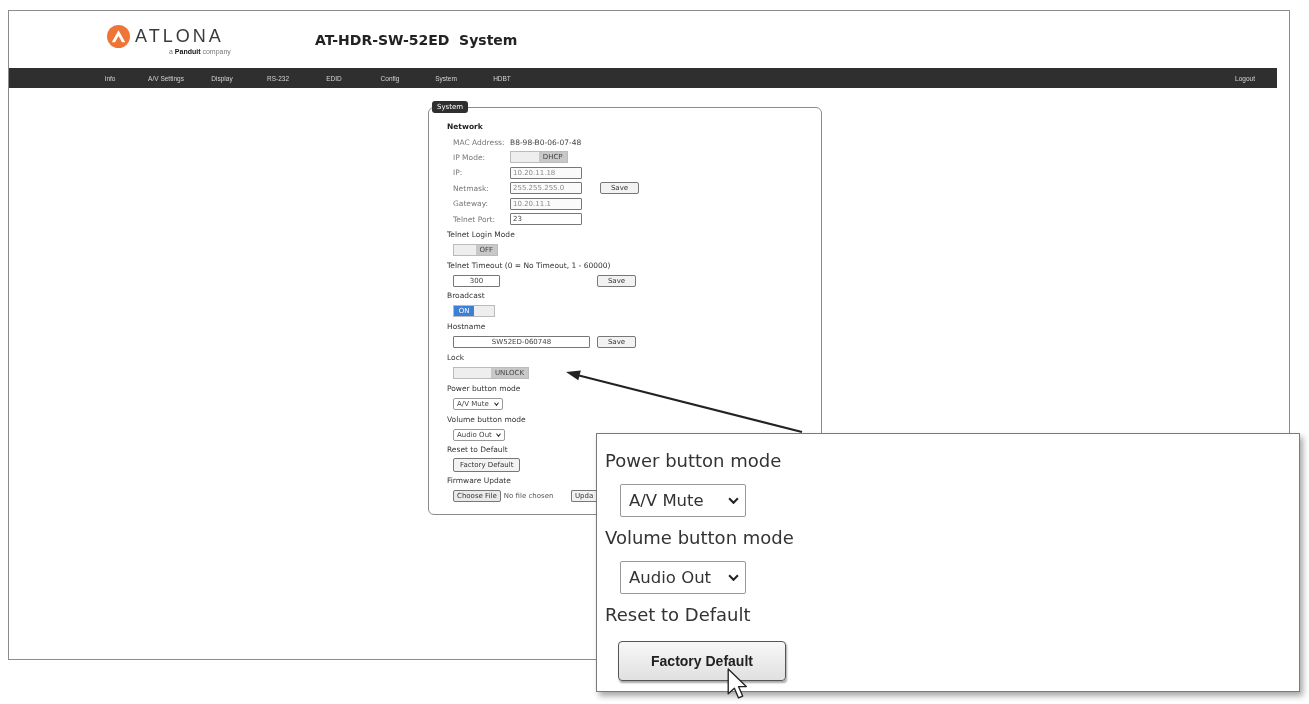 The image size is (1309, 704). What do you see at coordinates (416, 39) in the screenshot?
I see `page-title: AT-HDR-SW-52ED System` at bounding box center [416, 39].